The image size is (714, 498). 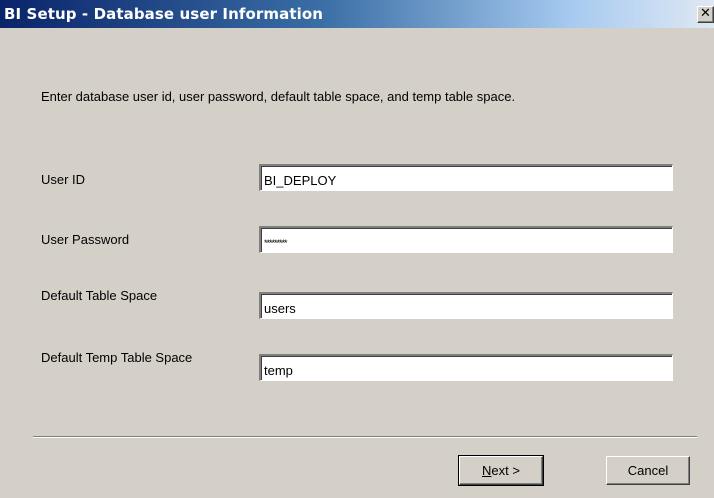 What do you see at coordinates (487, 470) in the screenshot?
I see `next-mnemonic: N` at bounding box center [487, 470].